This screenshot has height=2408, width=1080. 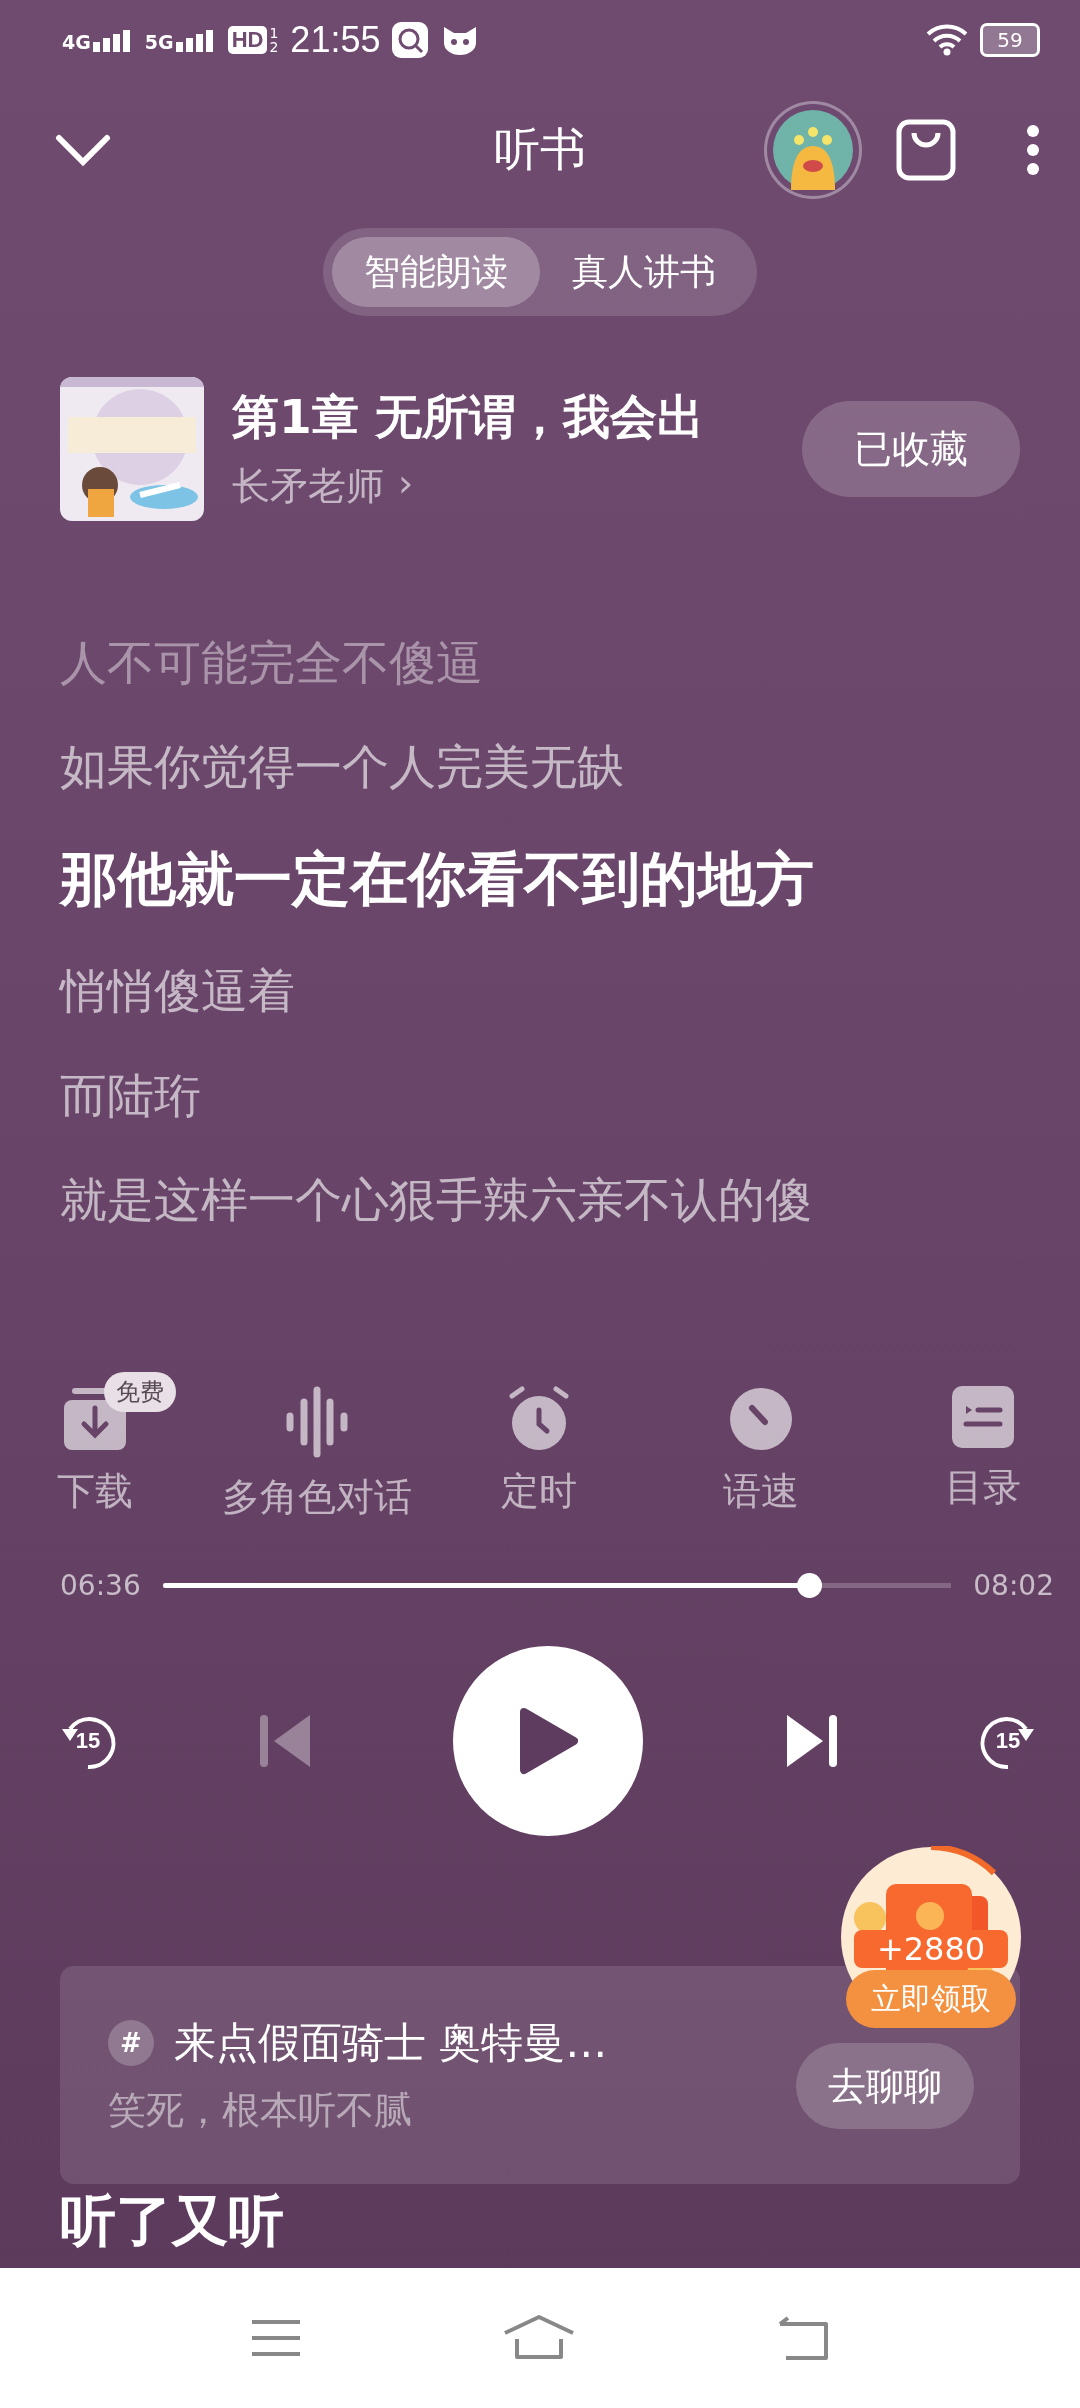 What do you see at coordinates (469, 417) in the screenshot?
I see `chapter-title: 第1章 无所谓，我会出` at bounding box center [469, 417].